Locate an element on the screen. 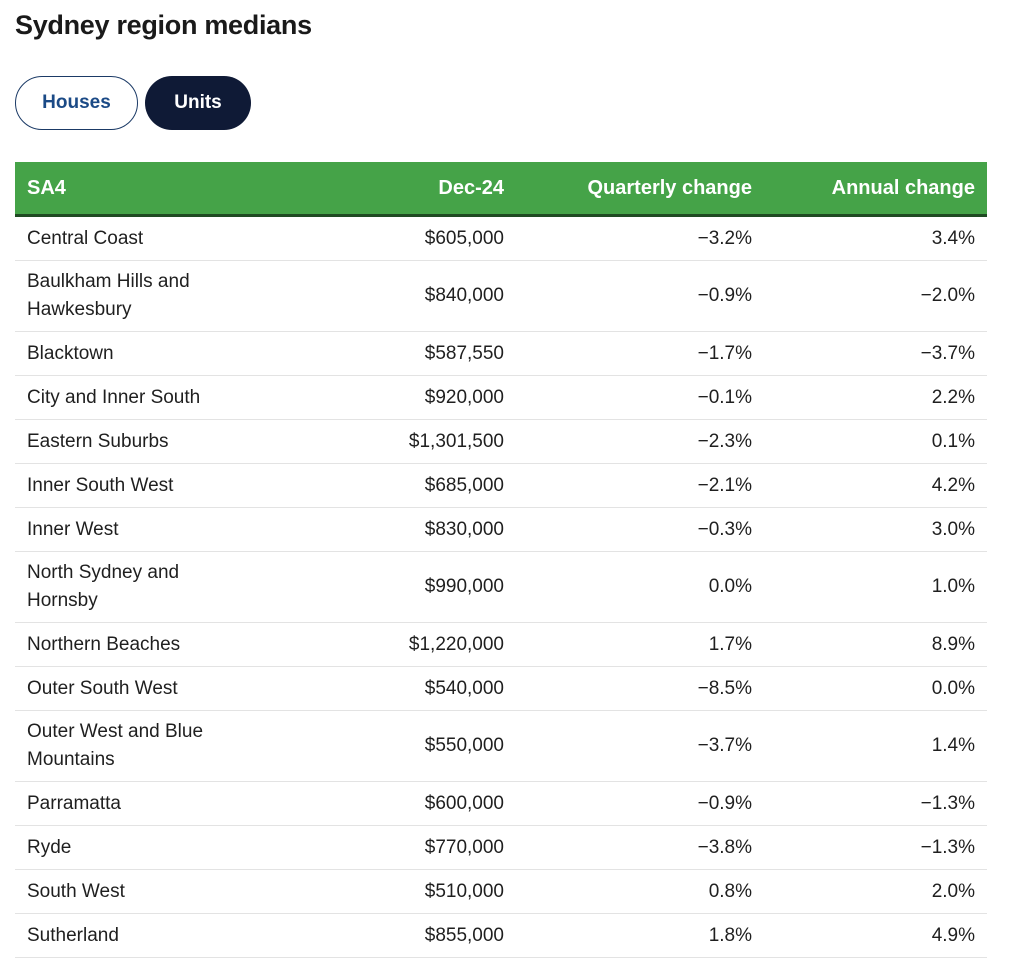  median-price: $685,000 is located at coordinates (373, 485).